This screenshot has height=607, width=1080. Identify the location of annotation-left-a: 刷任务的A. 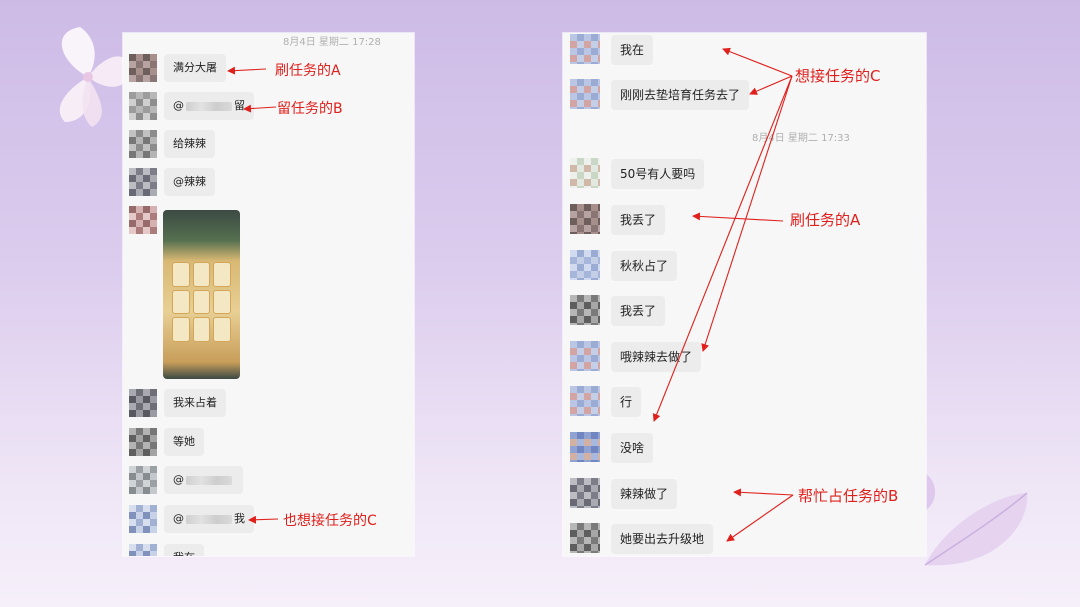
(308, 71).